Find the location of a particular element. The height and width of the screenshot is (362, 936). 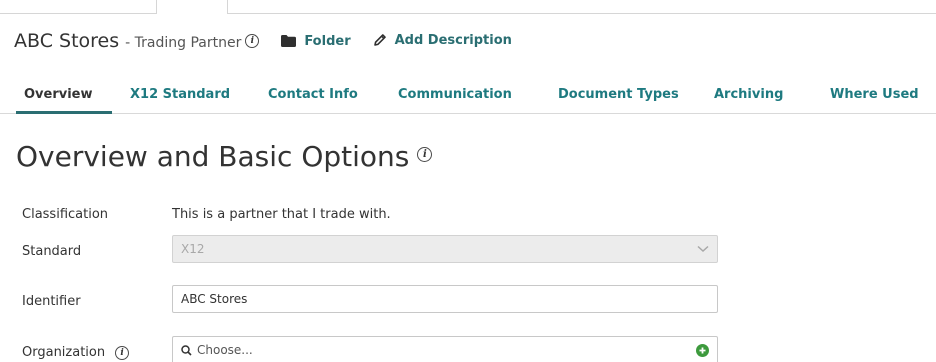

plus-circle-icon is located at coordinates (702, 350).